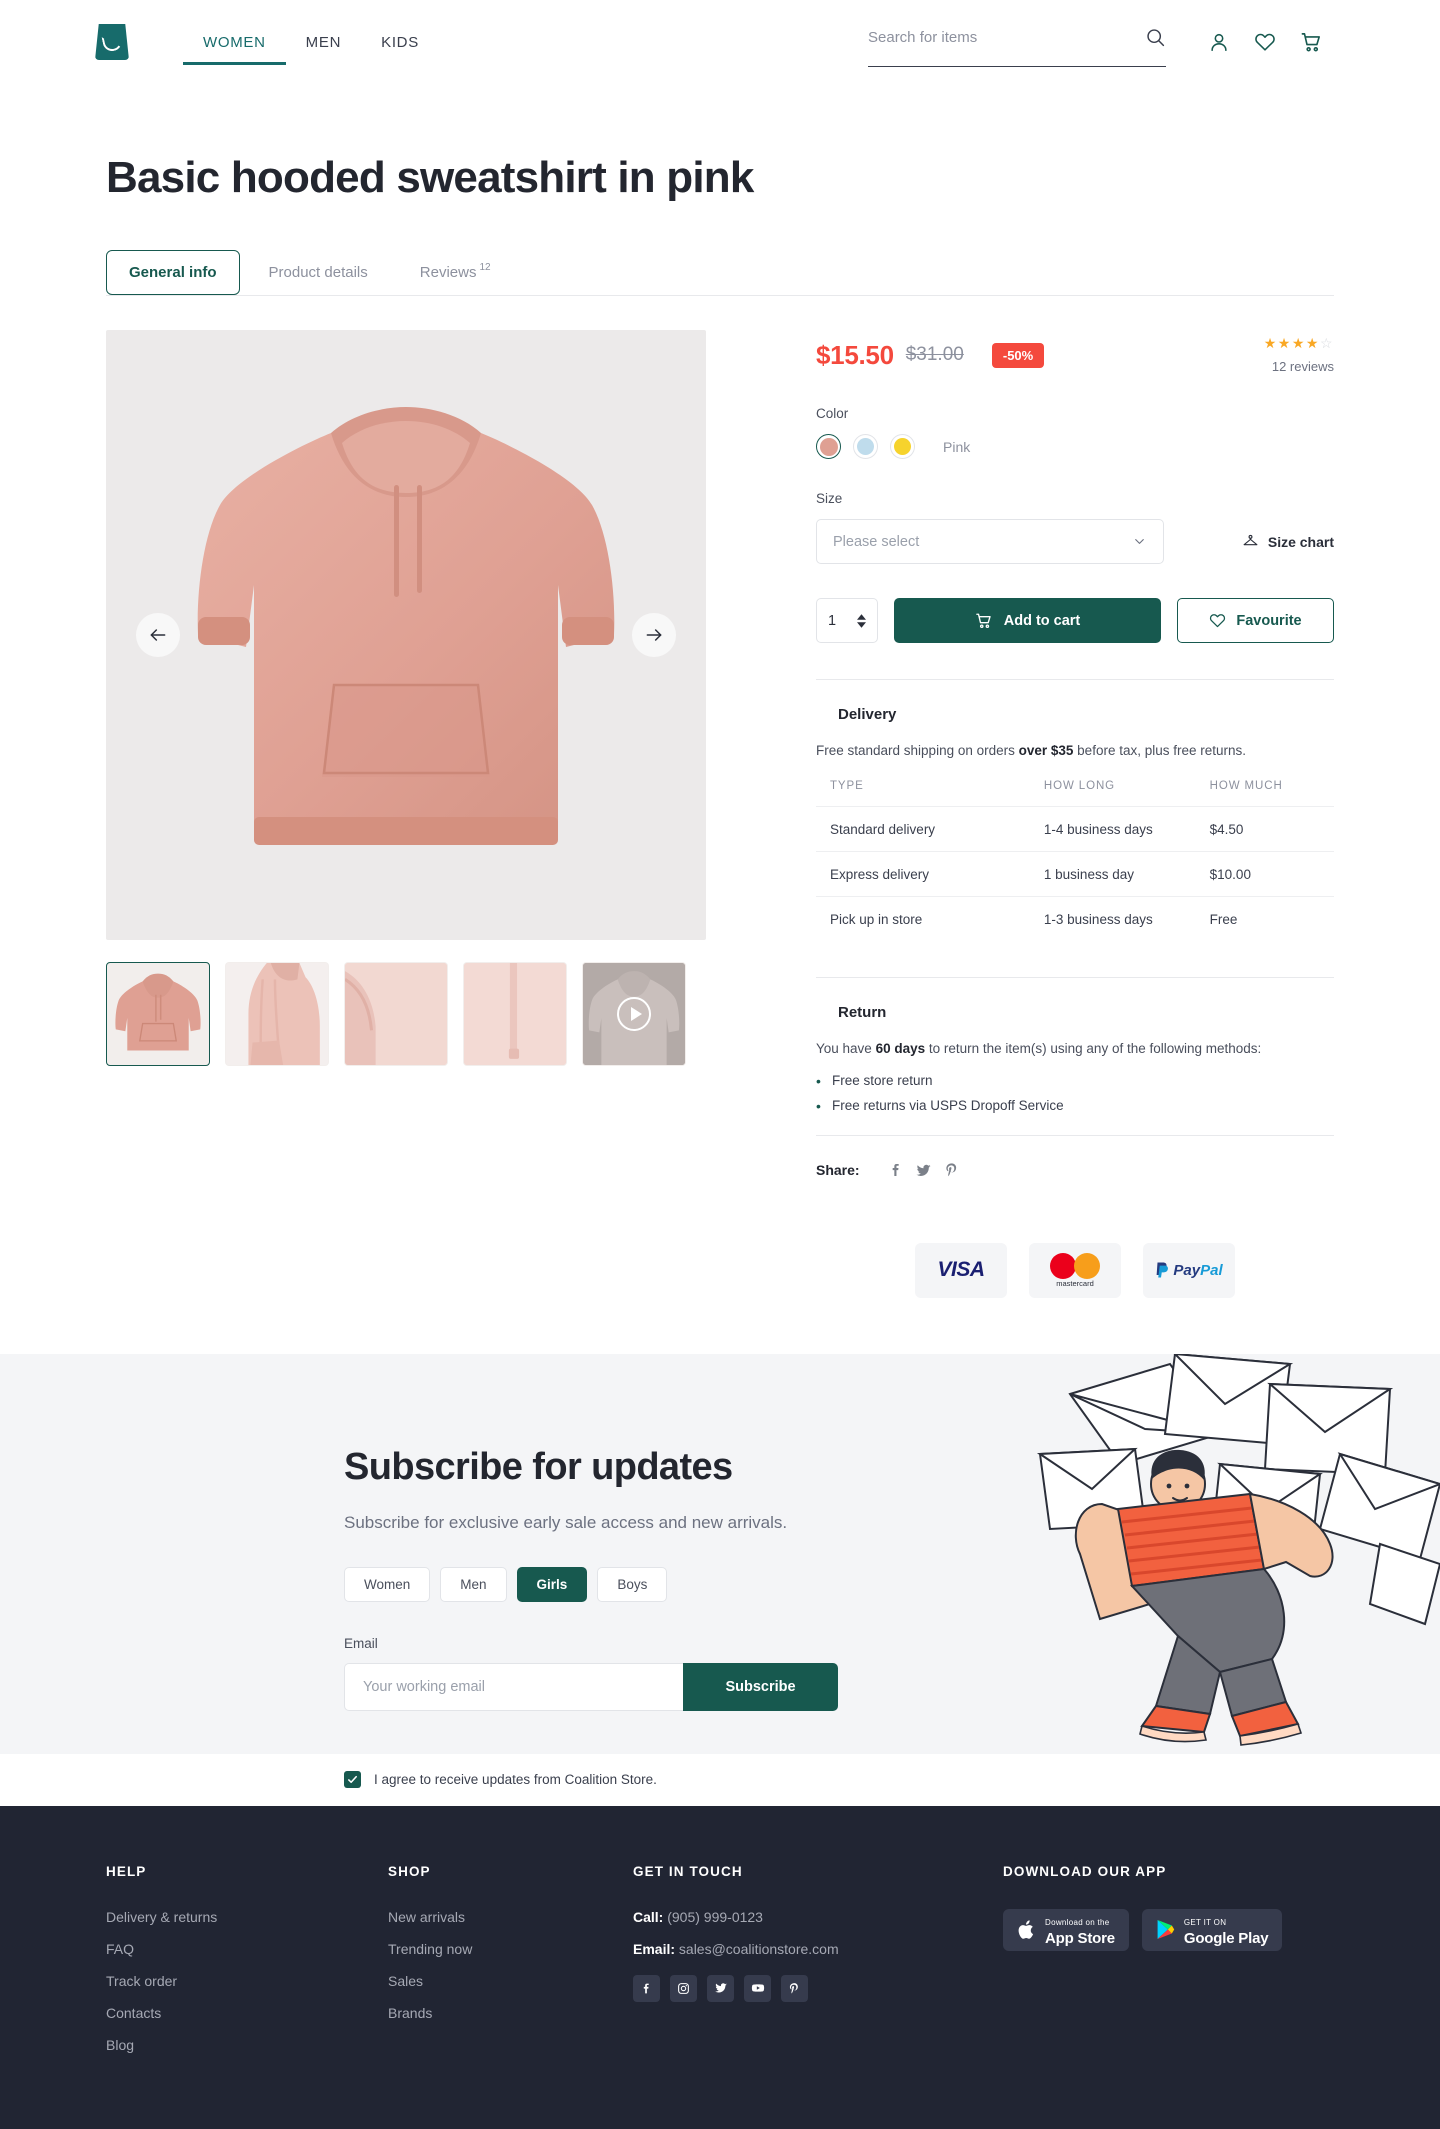 This screenshot has width=1440, height=2129. What do you see at coordinates (173, 273) in the screenshot?
I see `tab-general-info: General info` at bounding box center [173, 273].